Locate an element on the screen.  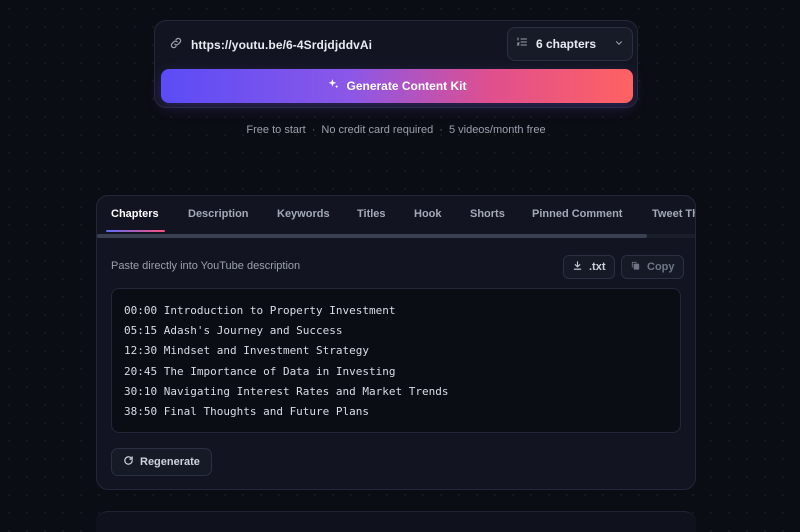
generate-content-kit-button: Generate Content Kit is located at coordinates (397, 86).